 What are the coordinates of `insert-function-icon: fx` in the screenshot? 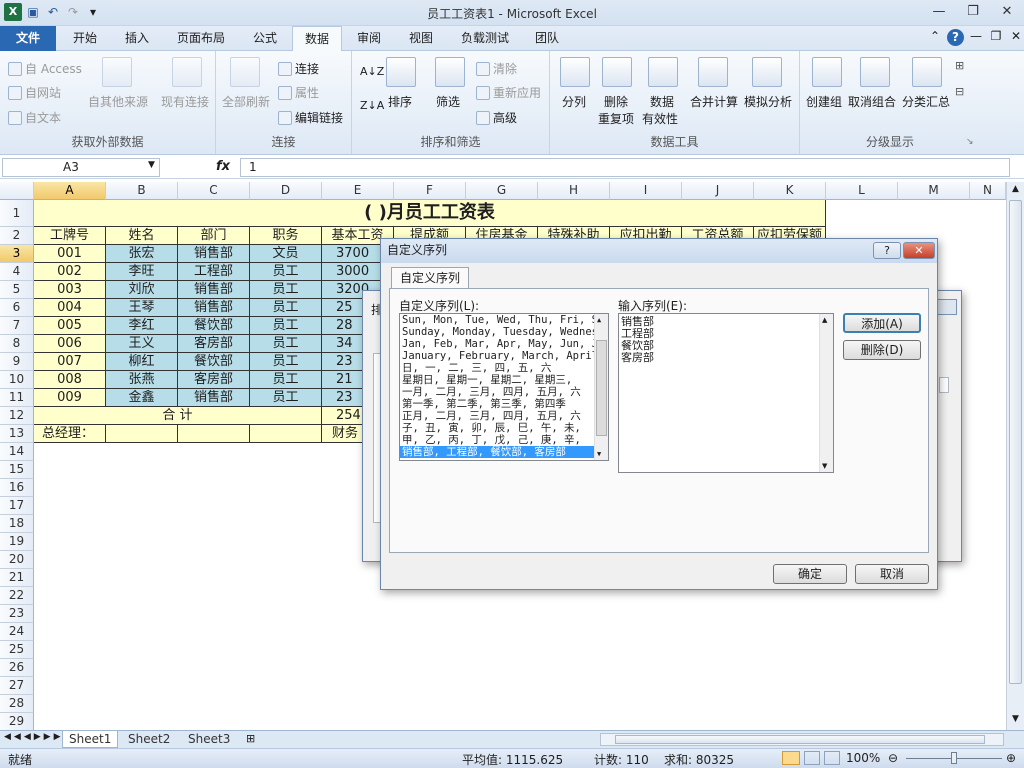 It's located at (223, 166).